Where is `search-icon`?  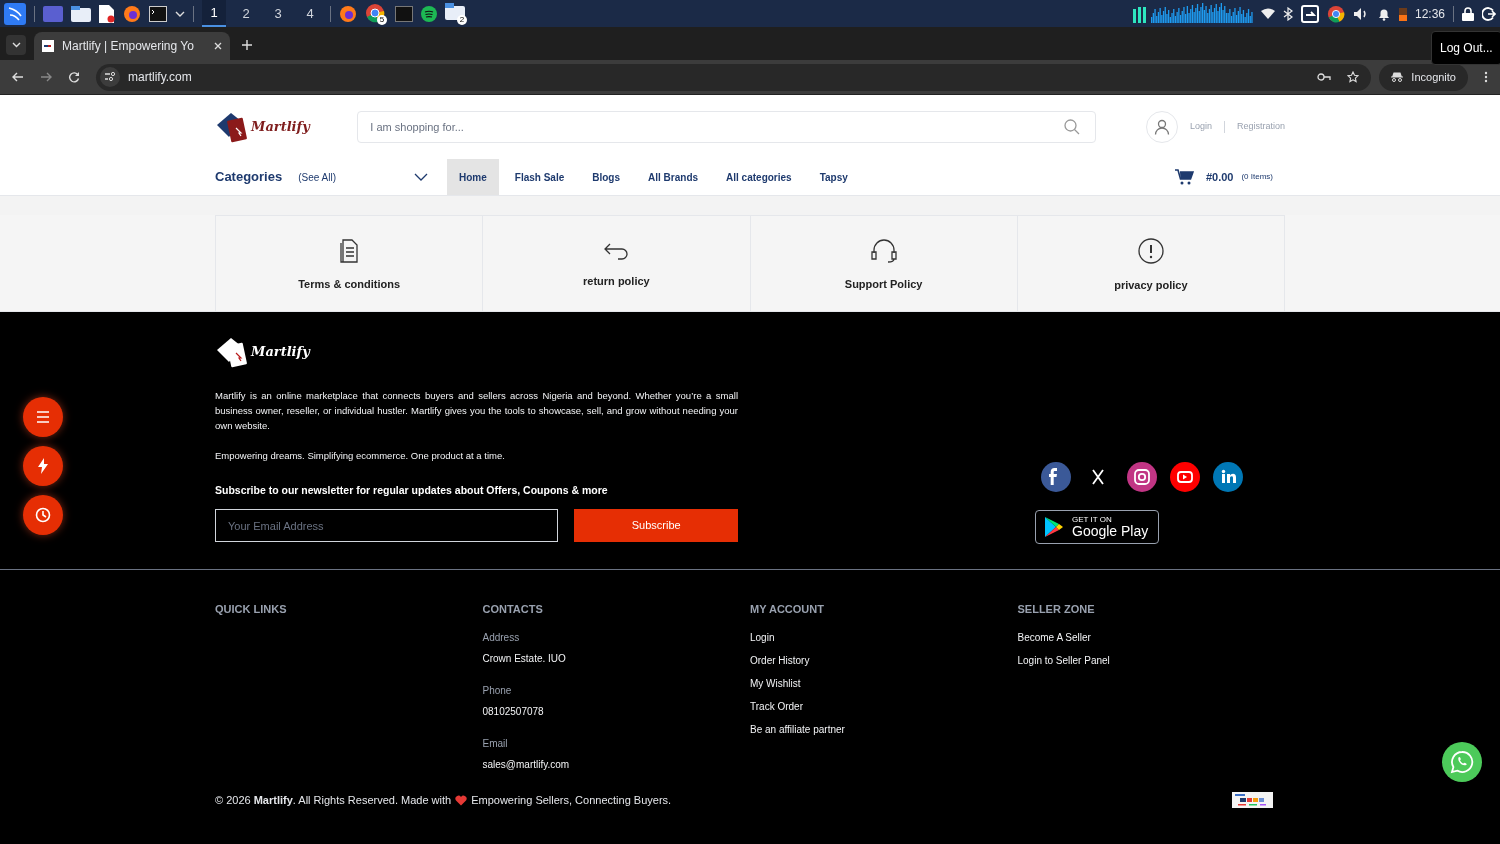
search-icon is located at coordinates (1071, 127).